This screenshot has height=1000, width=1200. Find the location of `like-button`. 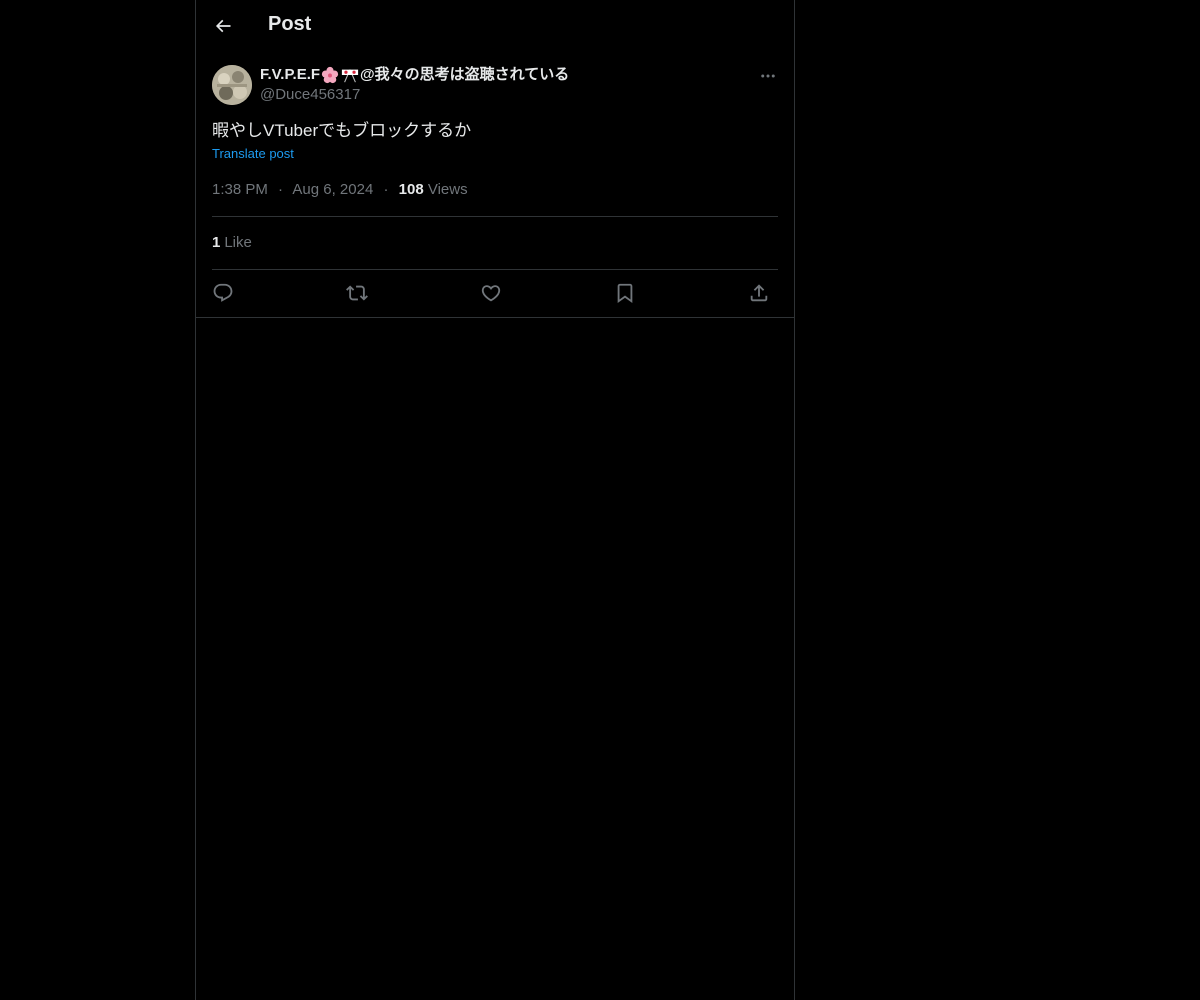

like-button is located at coordinates (491, 293).